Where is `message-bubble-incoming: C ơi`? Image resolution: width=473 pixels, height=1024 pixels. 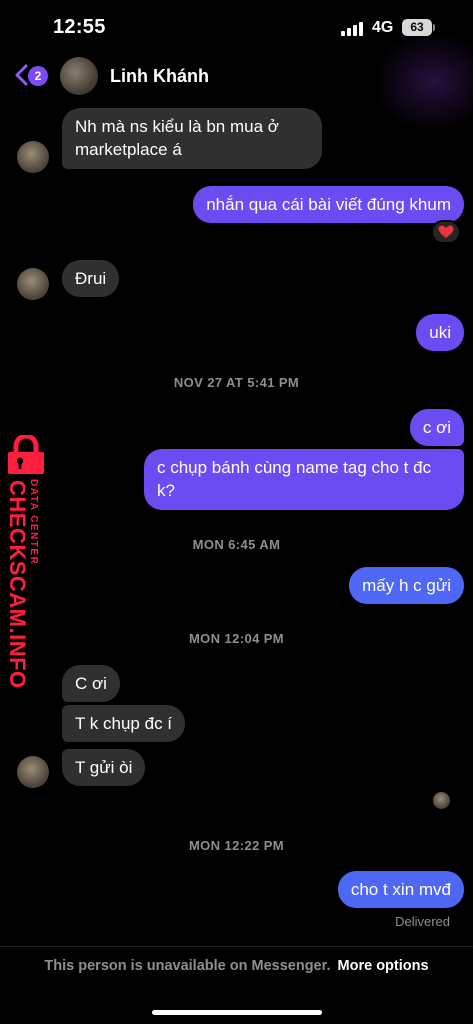
message-bubble-incoming: C ơi is located at coordinates (91, 683).